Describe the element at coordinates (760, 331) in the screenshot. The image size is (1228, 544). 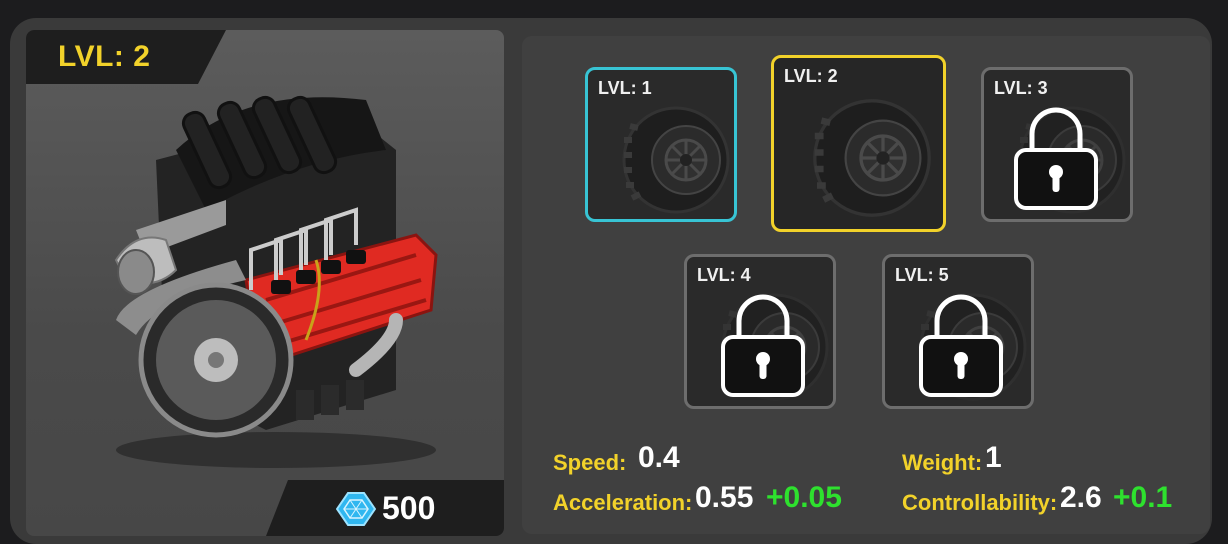
I see `upgrade-card-lvl-4: LVL: 4` at that location.